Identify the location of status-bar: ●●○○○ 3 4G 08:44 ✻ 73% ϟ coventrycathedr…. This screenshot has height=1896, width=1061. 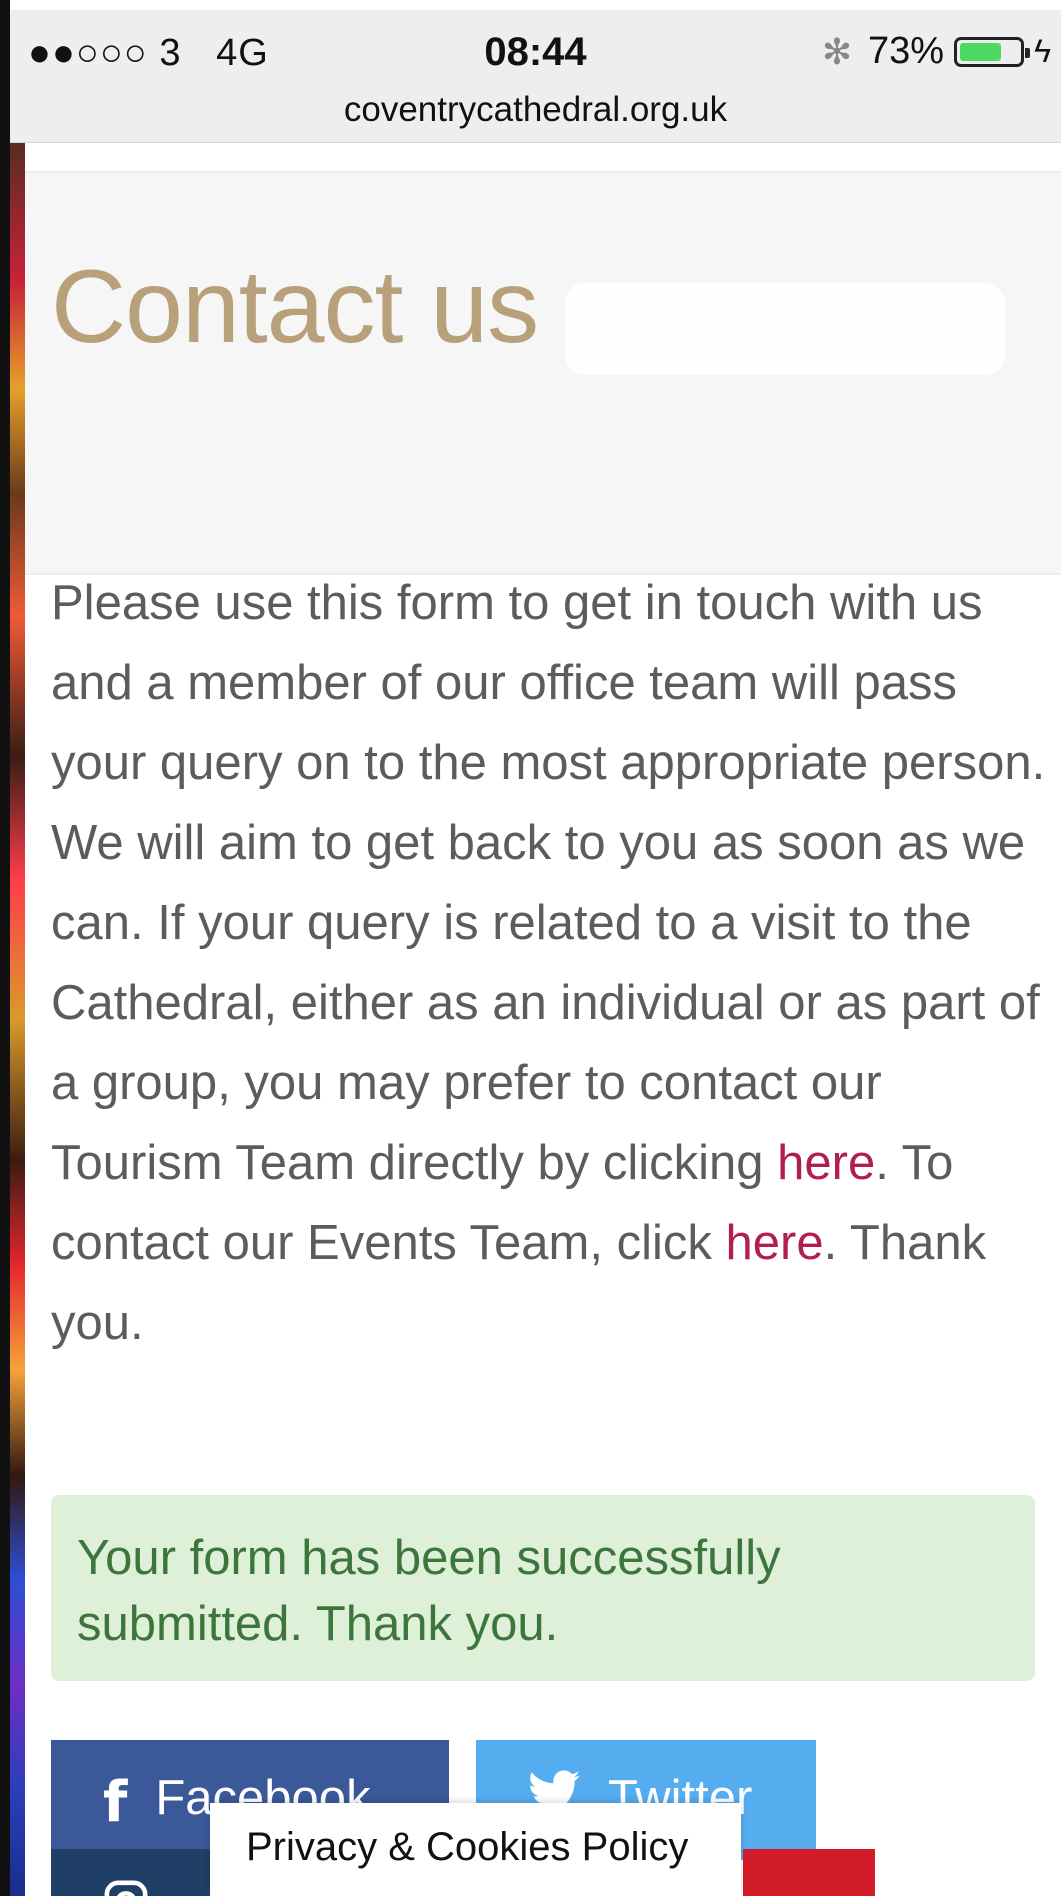
(535, 76).